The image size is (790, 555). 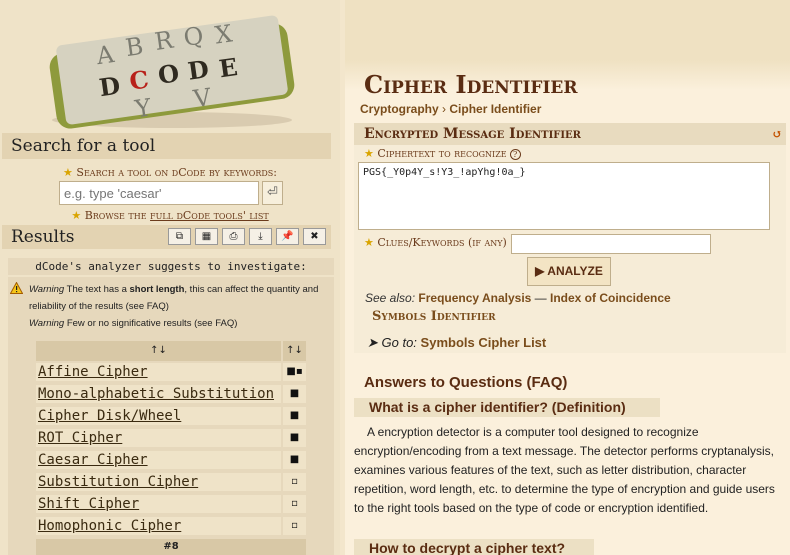 I want to click on result-link: Caesar Cipher, so click(x=158, y=460).